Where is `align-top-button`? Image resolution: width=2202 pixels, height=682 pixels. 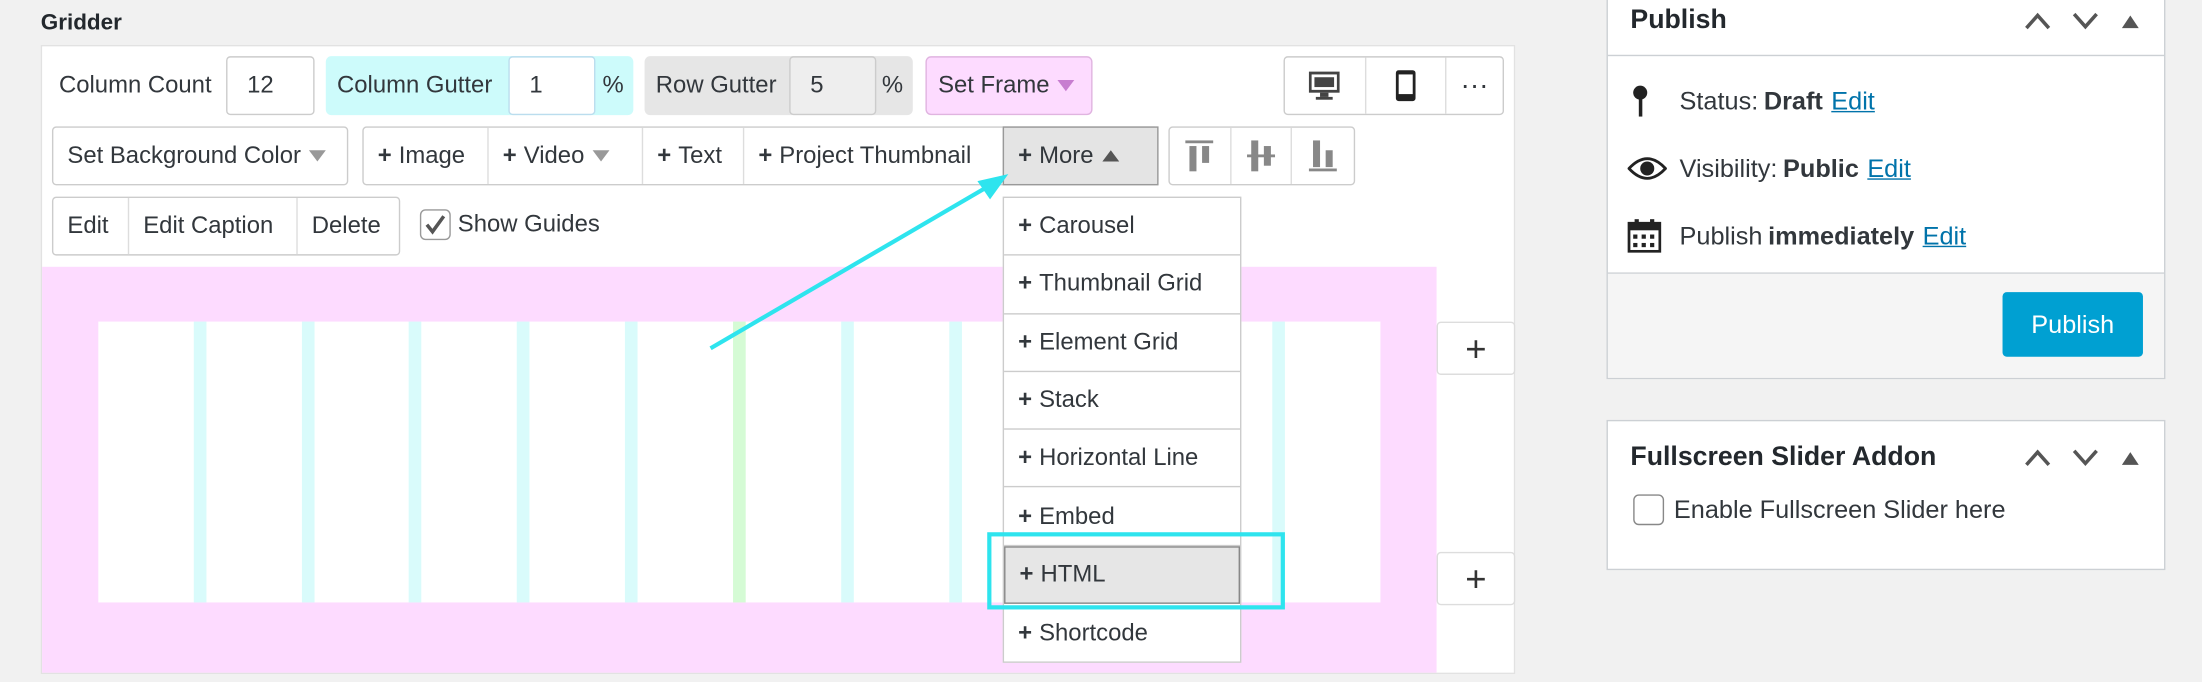 align-top-button is located at coordinates (1201, 155).